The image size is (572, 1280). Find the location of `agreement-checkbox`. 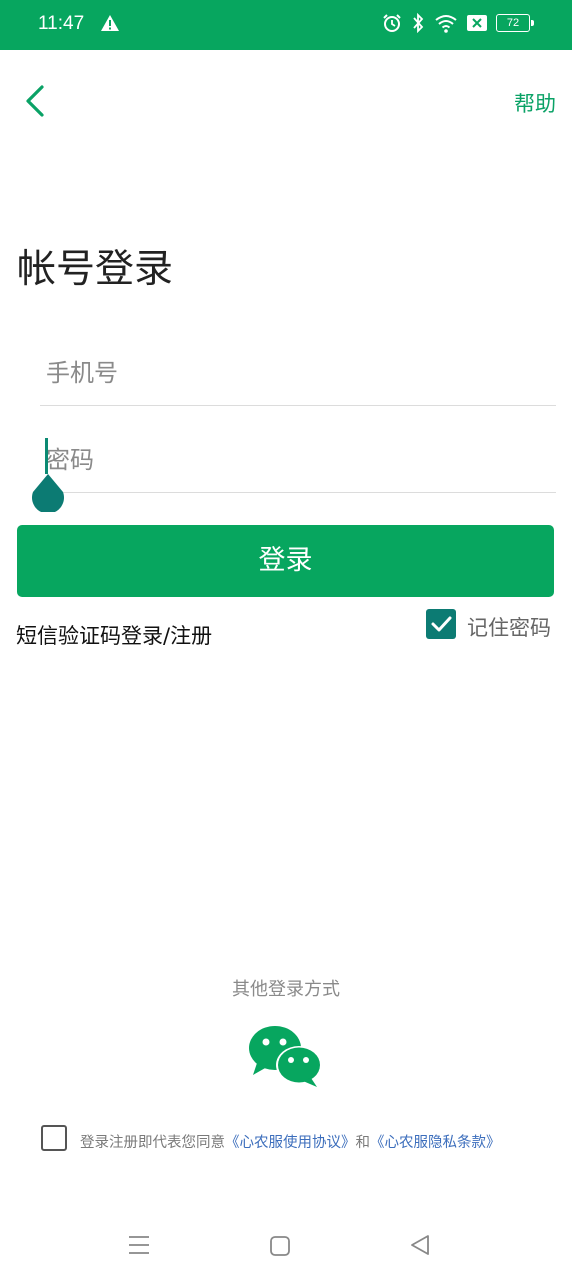

agreement-checkbox is located at coordinates (54, 1138).